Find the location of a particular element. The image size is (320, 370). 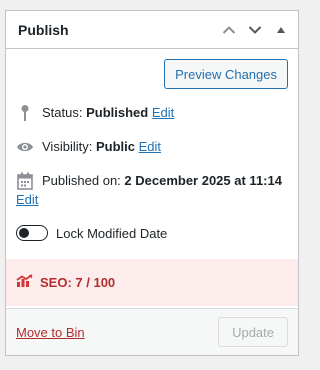

published-label: Published on: is located at coordinates (81, 180).